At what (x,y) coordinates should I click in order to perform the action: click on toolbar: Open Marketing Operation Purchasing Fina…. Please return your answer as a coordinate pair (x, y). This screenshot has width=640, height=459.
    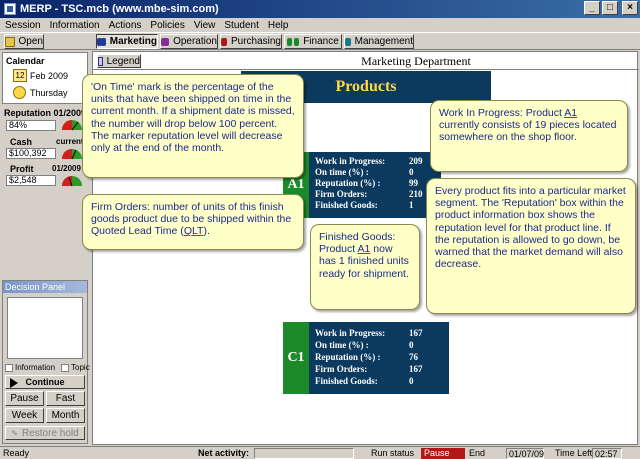
    Looking at the image, I should click on (320, 41).